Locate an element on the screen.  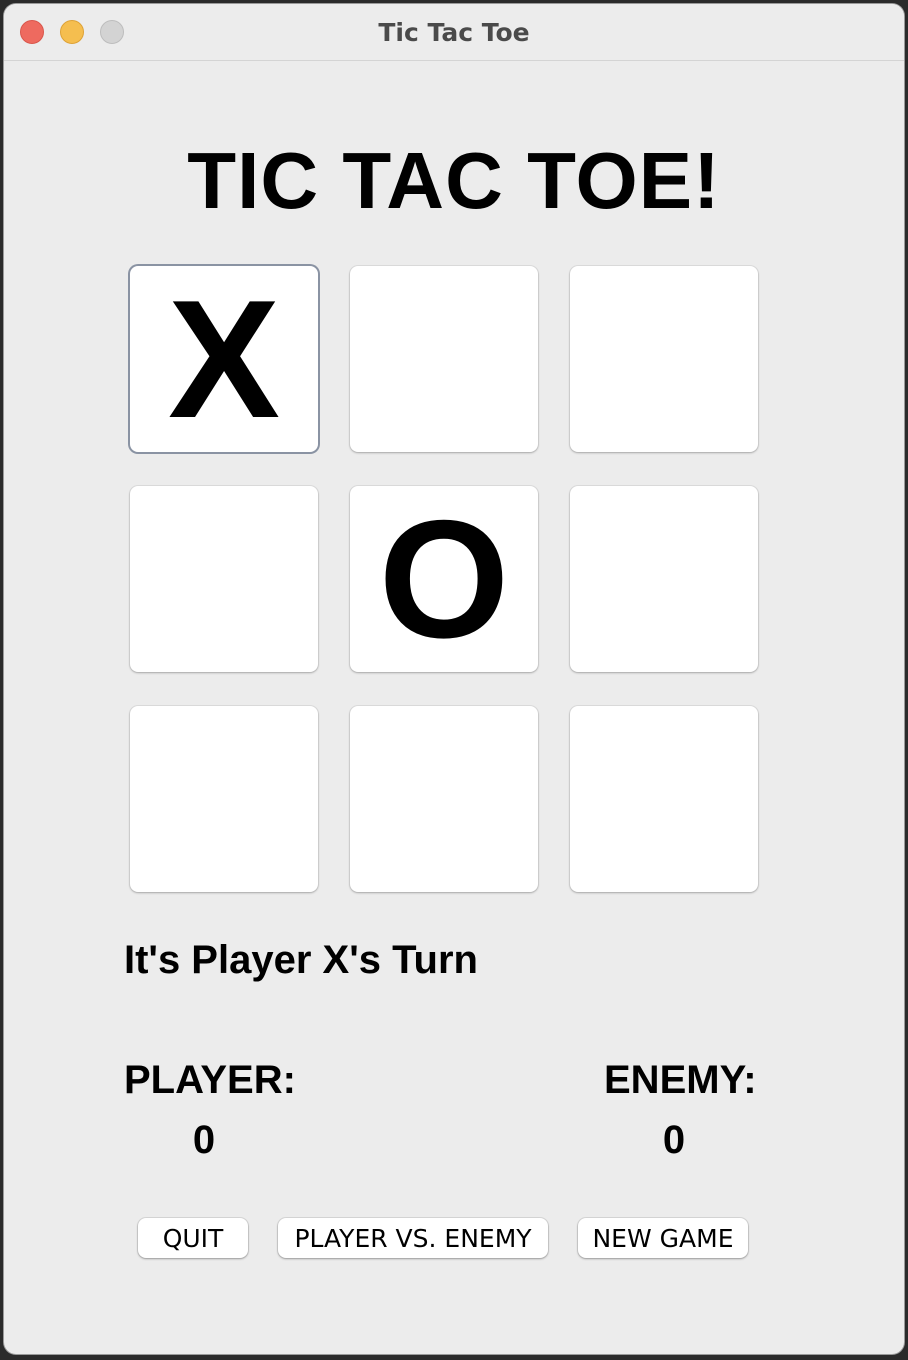
board-cell-r3-c2 is located at coordinates (444, 799).